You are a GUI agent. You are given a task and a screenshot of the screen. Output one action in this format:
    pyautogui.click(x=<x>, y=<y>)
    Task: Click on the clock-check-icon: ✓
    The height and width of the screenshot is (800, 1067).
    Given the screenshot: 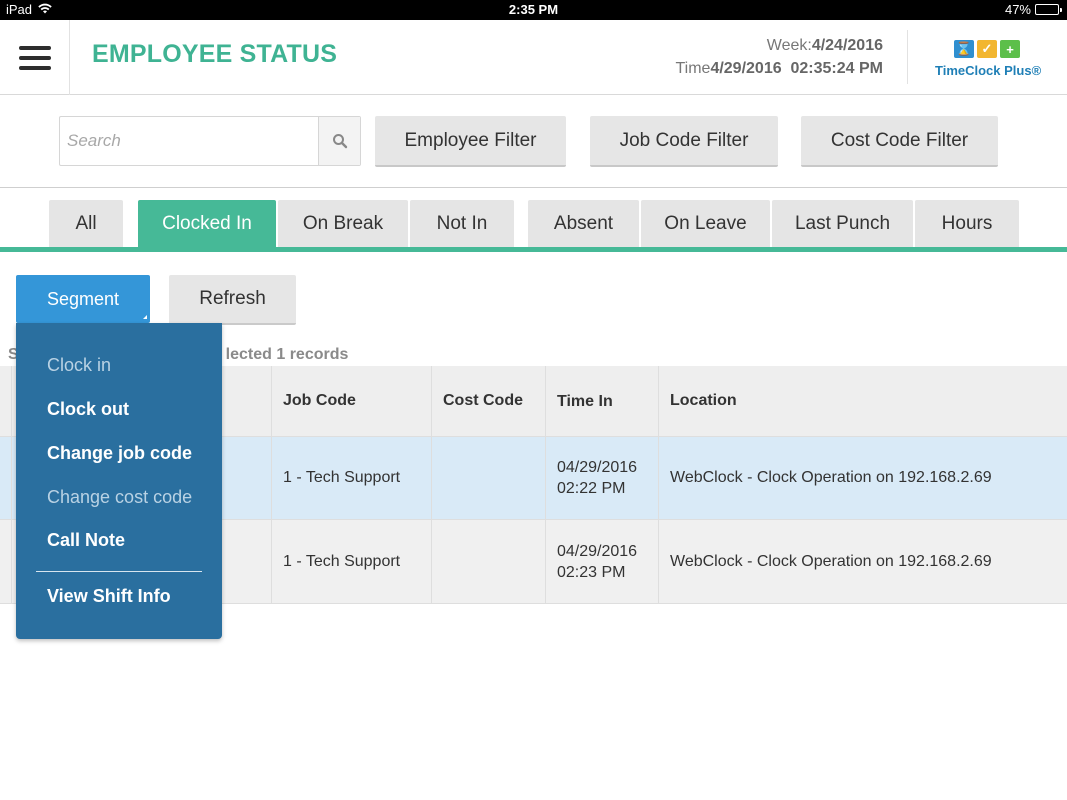 What is the action you would take?
    pyautogui.click(x=987, y=49)
    